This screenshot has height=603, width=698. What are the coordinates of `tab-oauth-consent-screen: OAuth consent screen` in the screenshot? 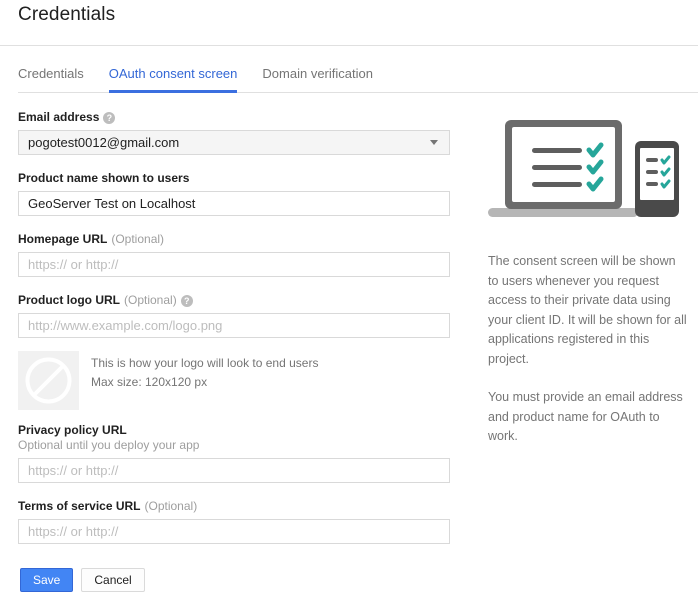 It's located at (173, 79).